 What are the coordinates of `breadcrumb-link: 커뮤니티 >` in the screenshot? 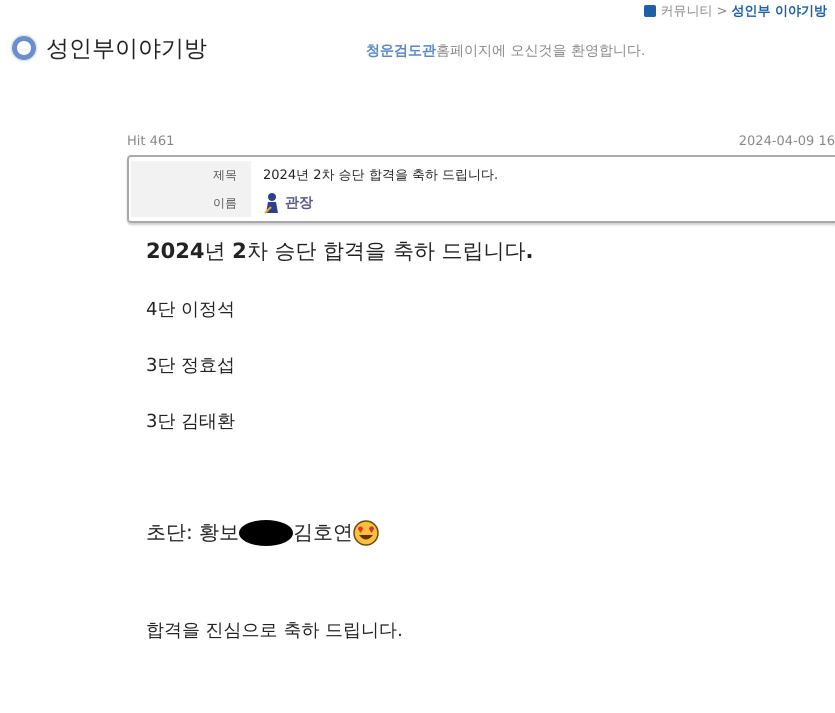 It's located at (694, 11).